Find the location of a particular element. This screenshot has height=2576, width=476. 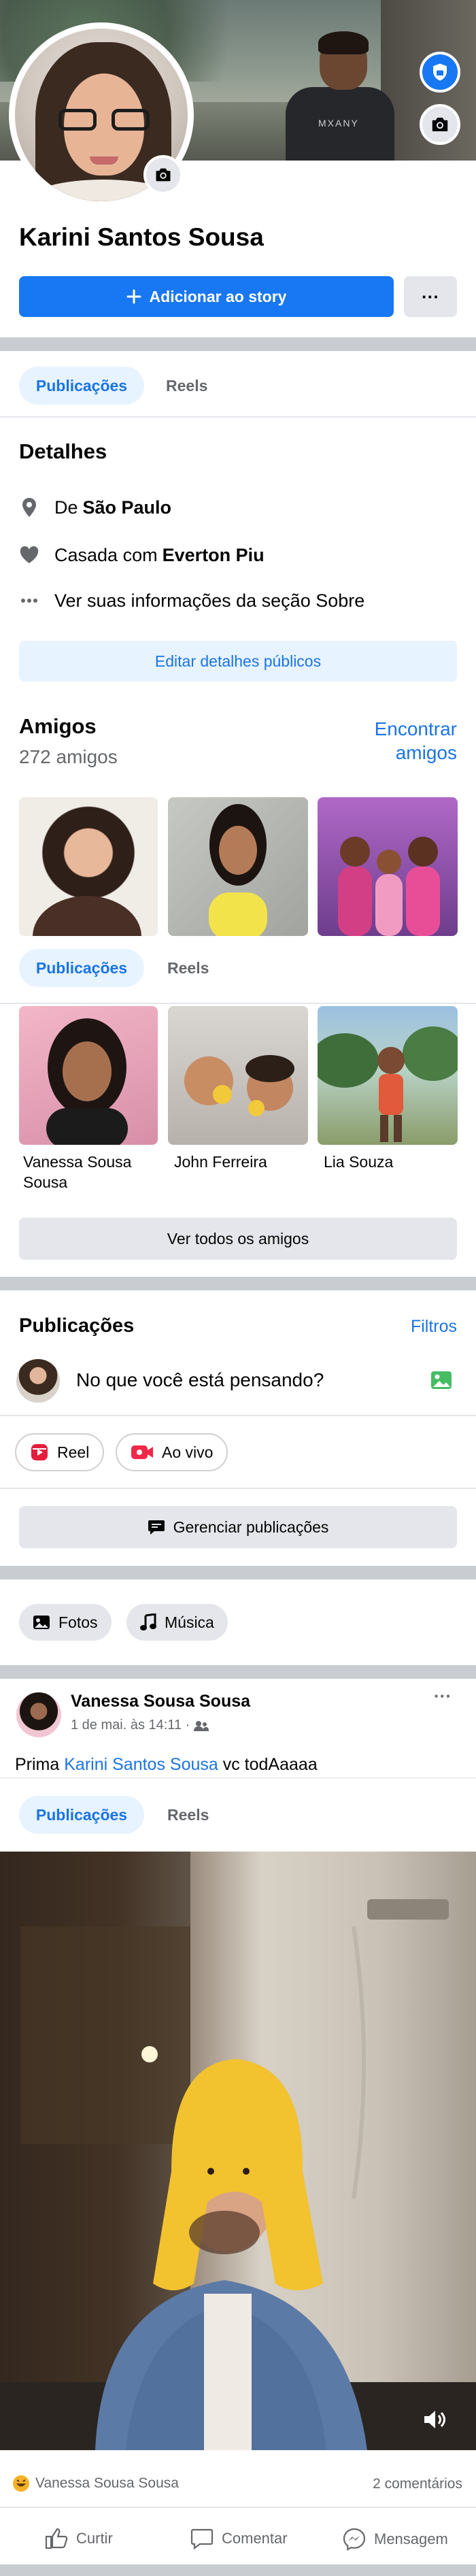

ellipsis-icon is located at coordinates (29, 600).